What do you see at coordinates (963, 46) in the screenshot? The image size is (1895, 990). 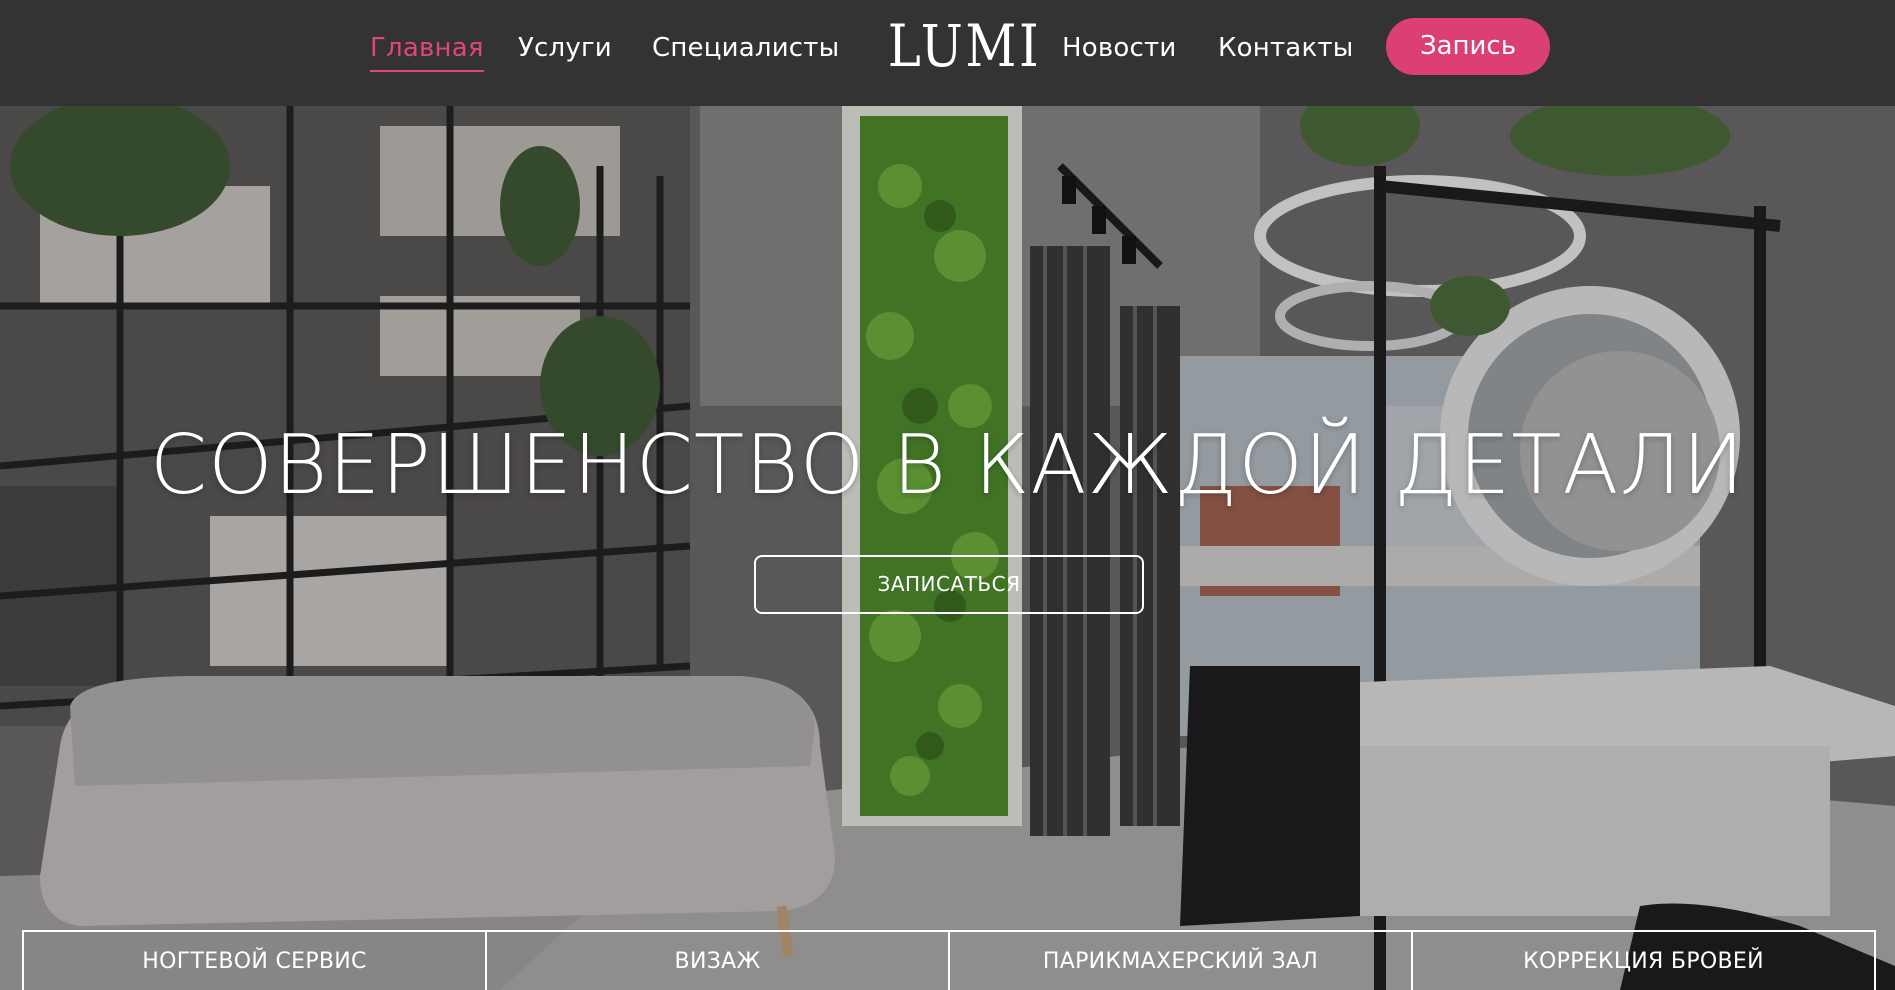 I see `site-logo: LUMI` at bounding box center [963, 46].